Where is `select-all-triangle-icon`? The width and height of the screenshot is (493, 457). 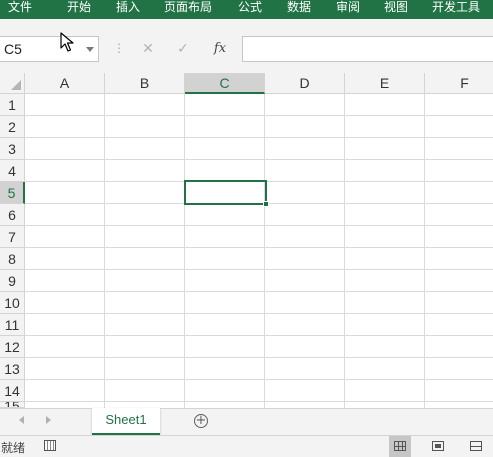
select-all-triangle-icon is located at coordinates (16, 85).